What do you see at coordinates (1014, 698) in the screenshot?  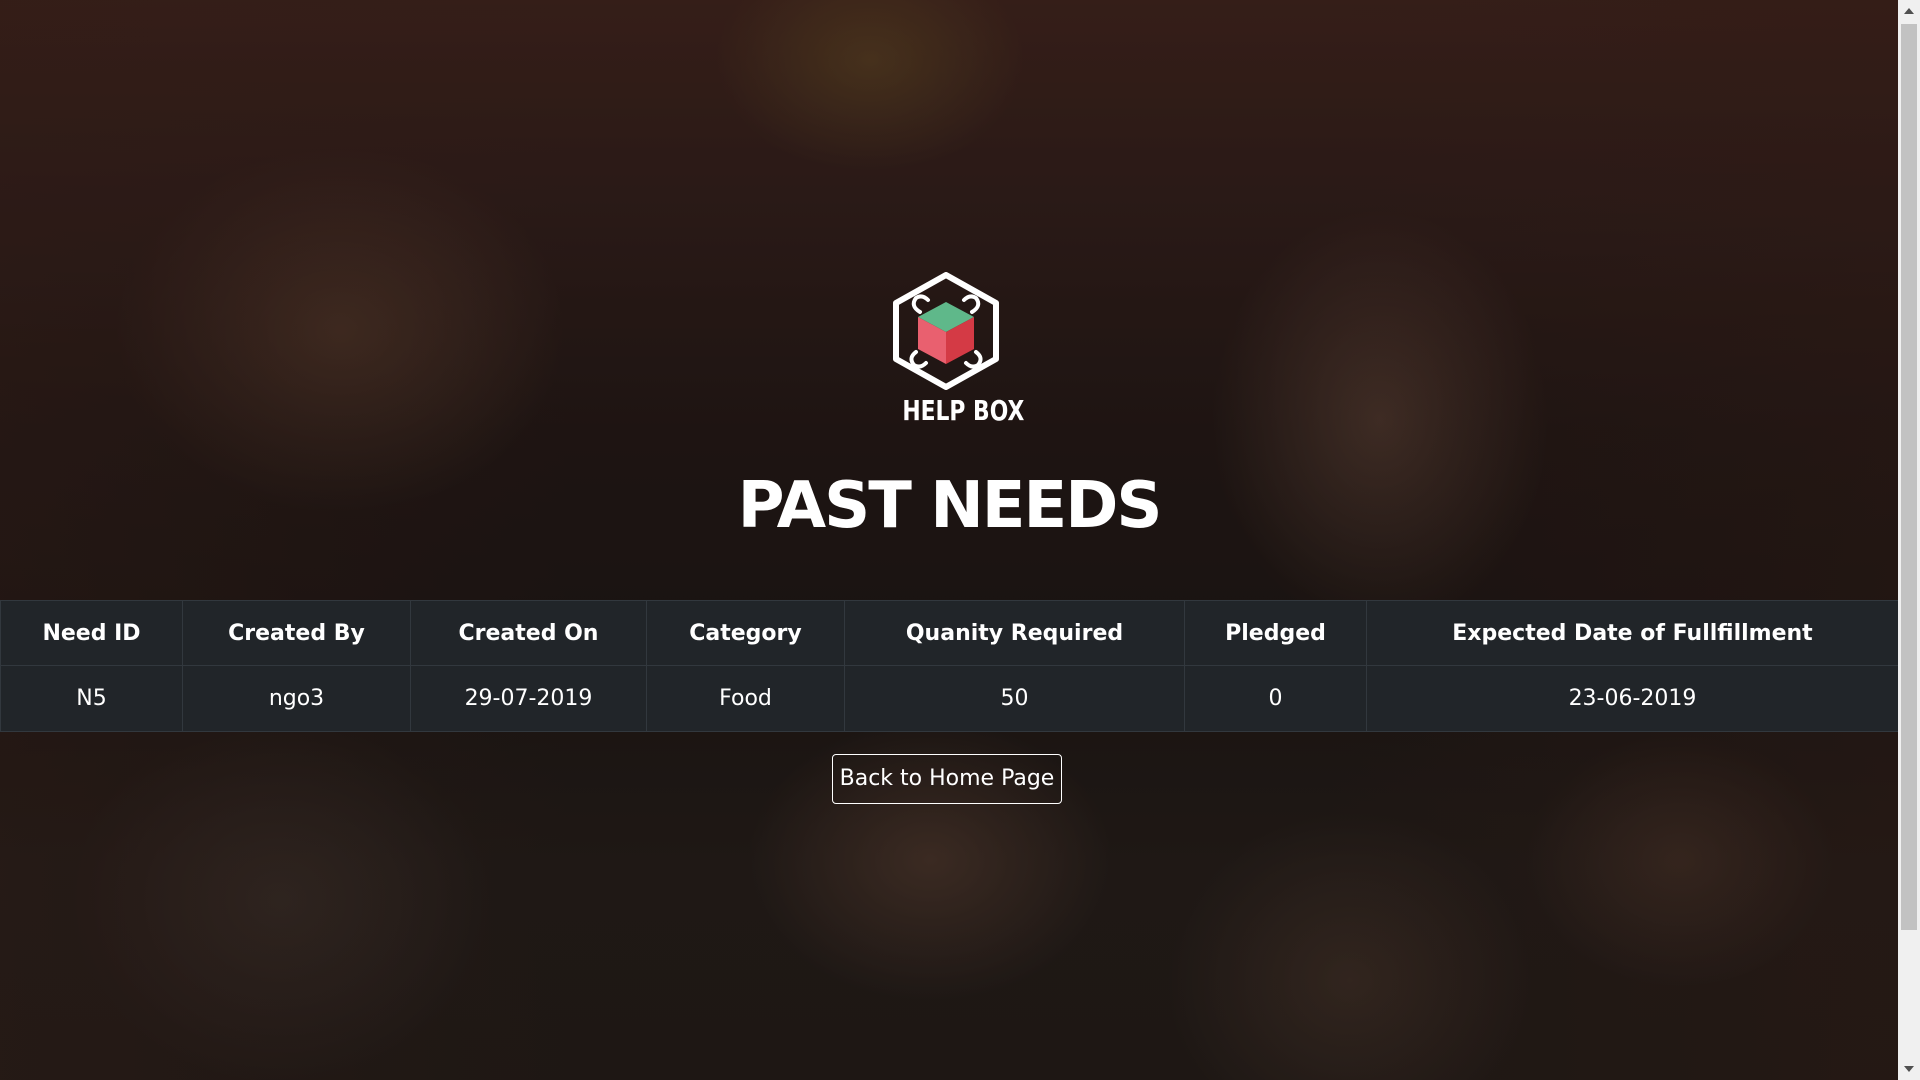 I see `cell-quantity-required: 50` at bounding box center [1014, 698].